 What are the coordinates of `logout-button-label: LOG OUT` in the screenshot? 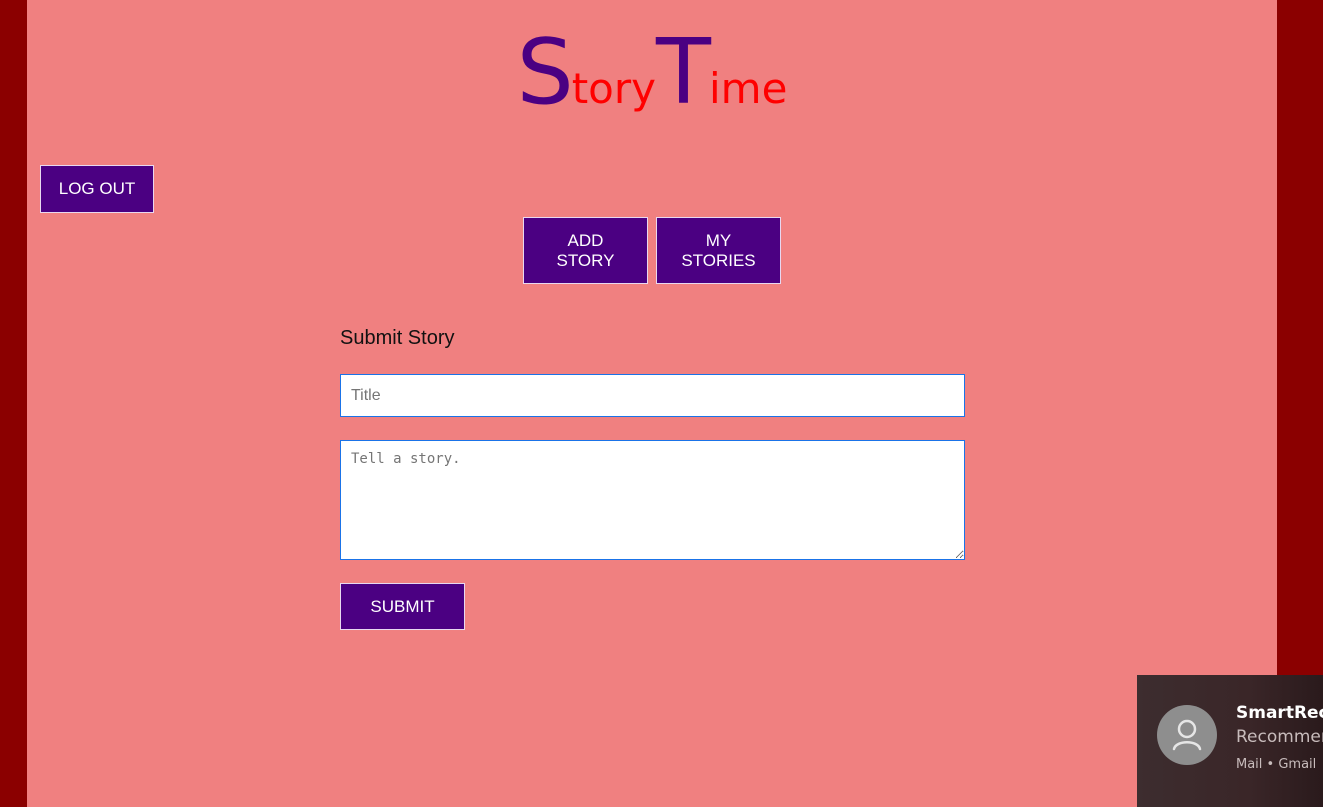 It's located at (97, 188).